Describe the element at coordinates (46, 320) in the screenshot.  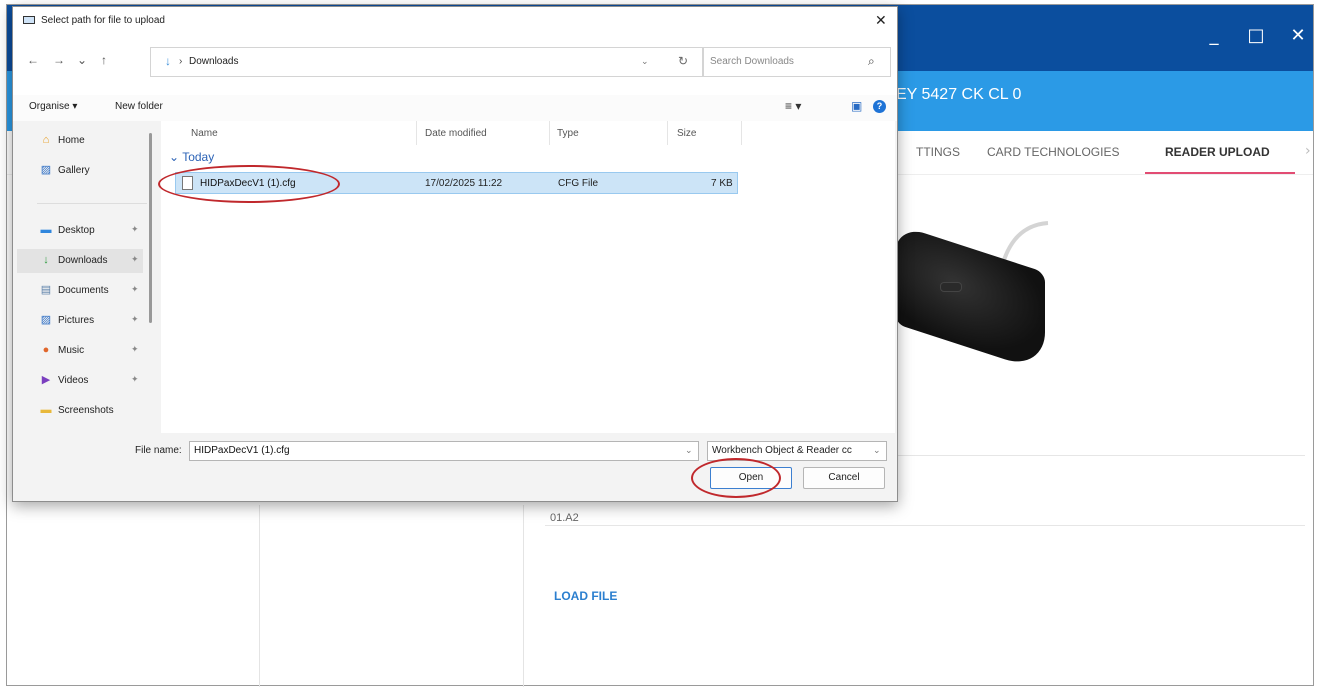
I see `pictures-icon: ▨` at that location.